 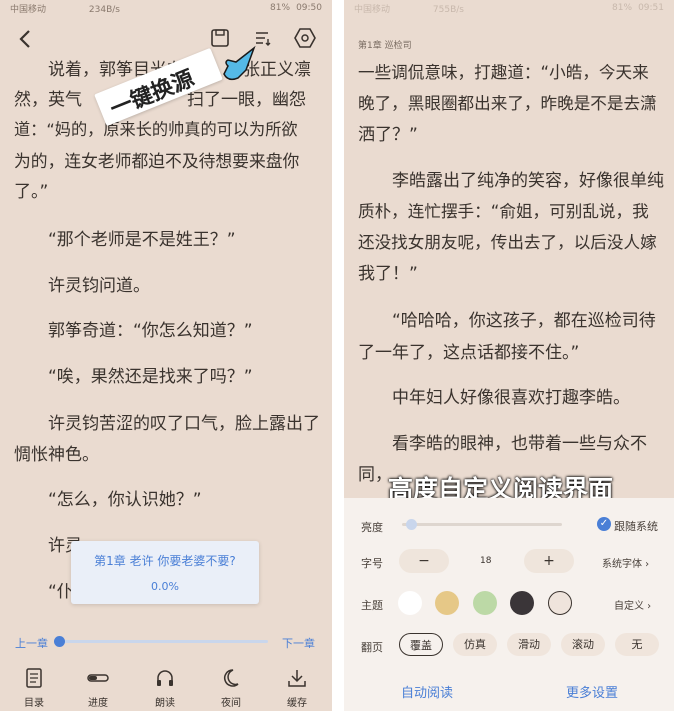 I want to click on page-mode-simulate: 仿真, so click(x=475, y=644).